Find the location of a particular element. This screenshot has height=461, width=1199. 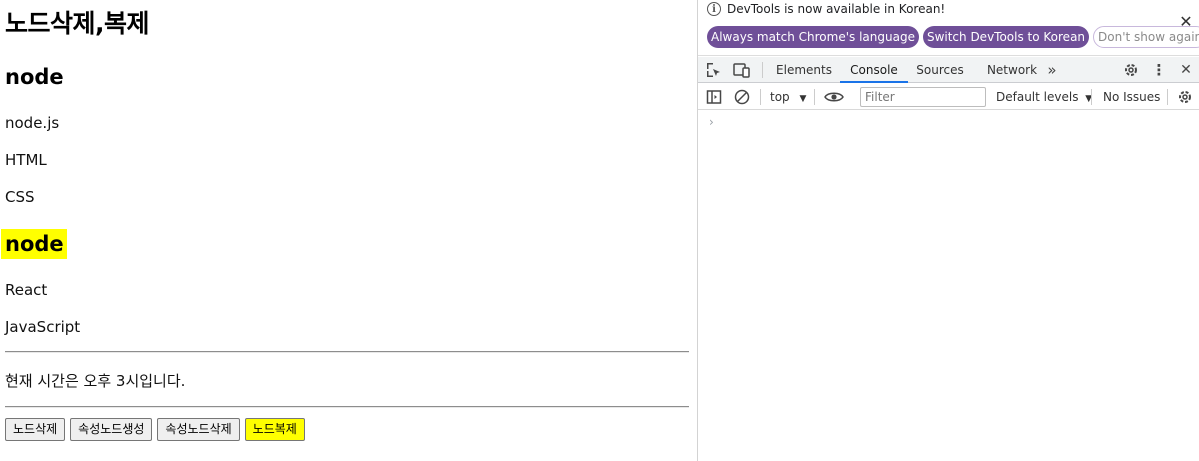

devtools-tabbar: Elements Console Sources Network » ⋮ ✕ is located at coordinates (948, 70).